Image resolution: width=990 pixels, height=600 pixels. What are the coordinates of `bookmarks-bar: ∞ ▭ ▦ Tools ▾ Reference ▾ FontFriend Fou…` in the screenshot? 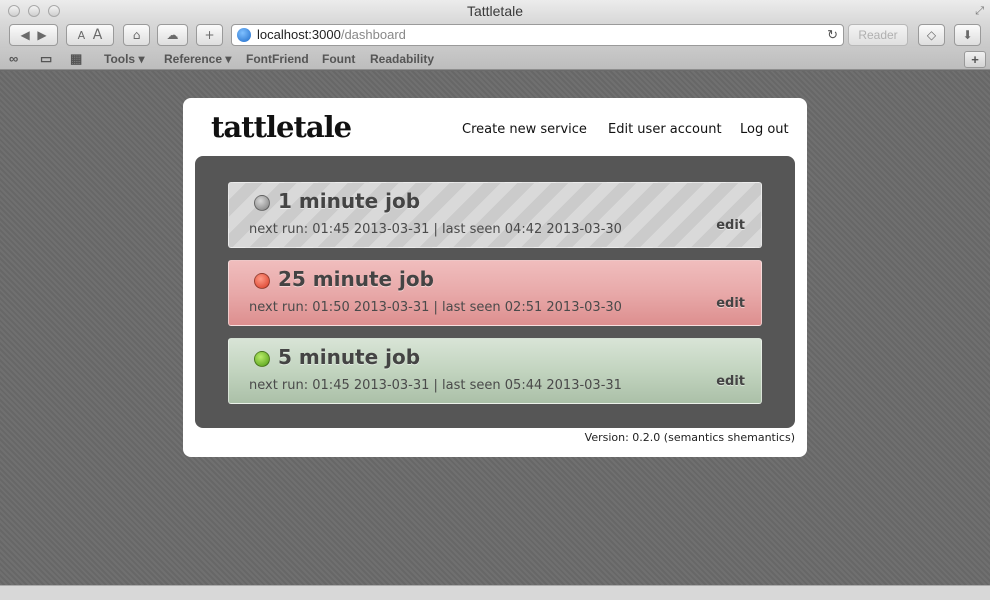 It's located at (495, 59).